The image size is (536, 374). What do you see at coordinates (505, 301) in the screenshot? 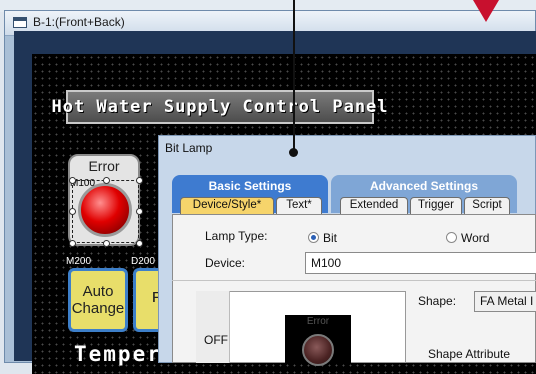
I see `shape-select: FA Metal I` at bounding box center [505, 301].